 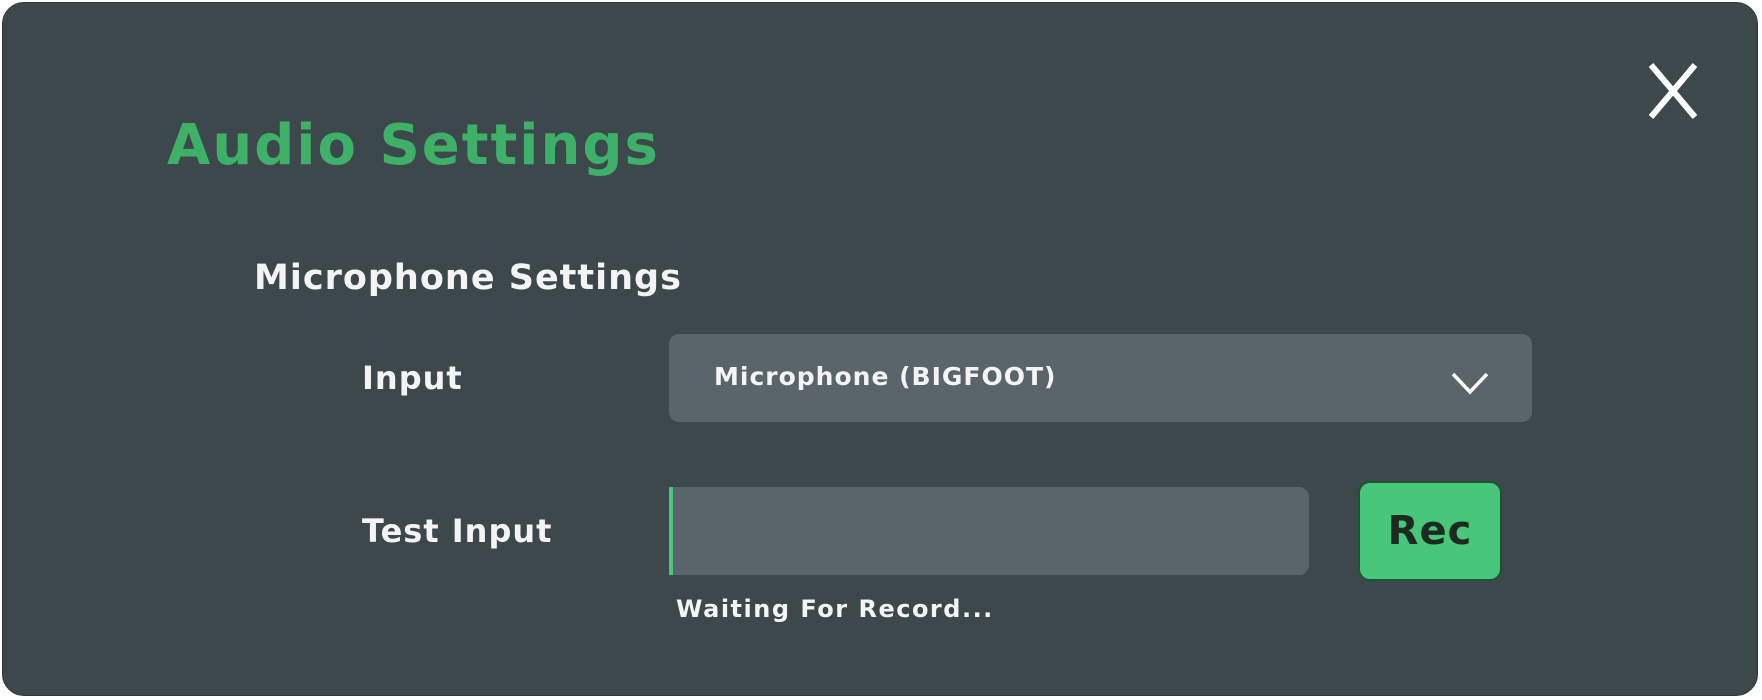 What do you see at coordinates (457, 531) in the screenshot?
I see `test-input-label: Test Input` at bounding box center [457, 531].